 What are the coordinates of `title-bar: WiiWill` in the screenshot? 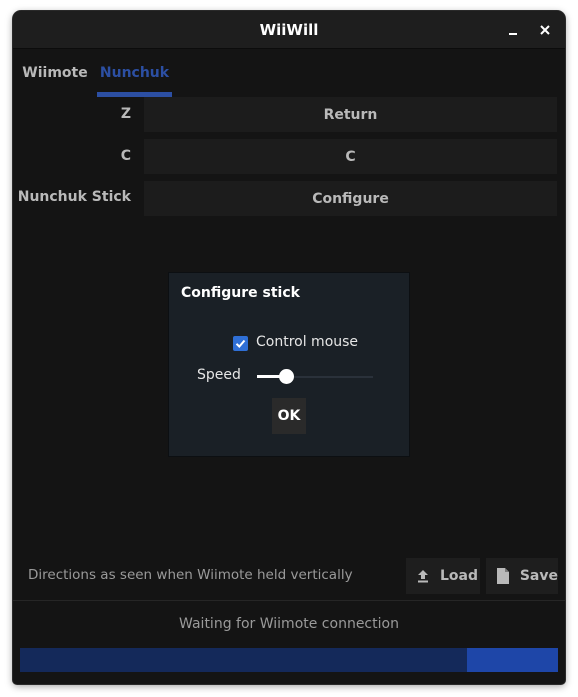 It's located at (289, 30).